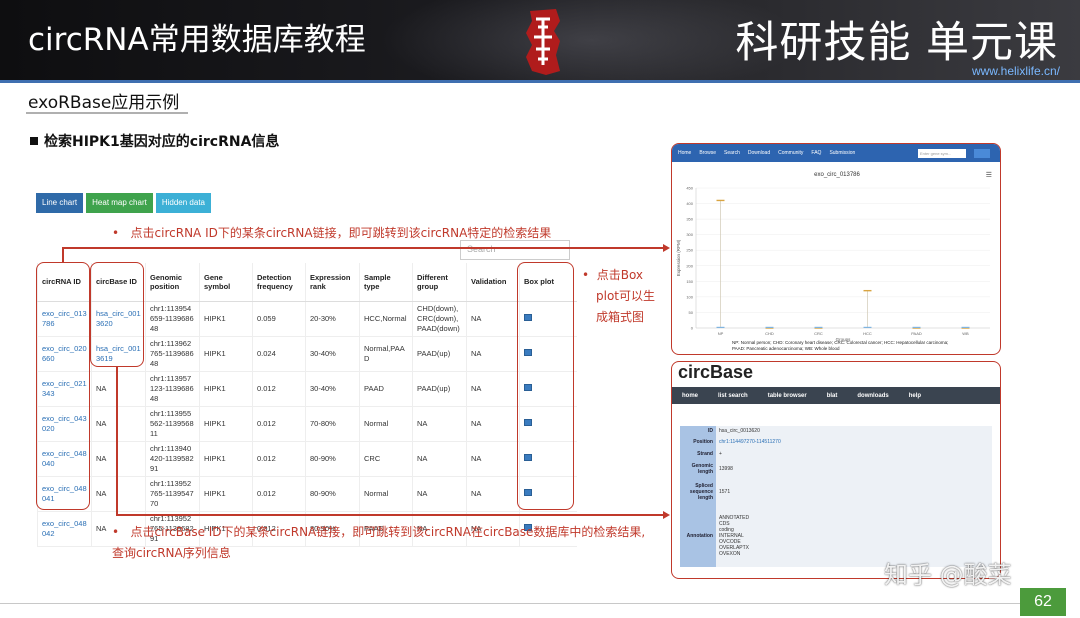  What do you see at coordinates (172, 319) in the screenshot?
I see `table-cell: chr1:113954659-113968648` at bounding box center [172, 319].